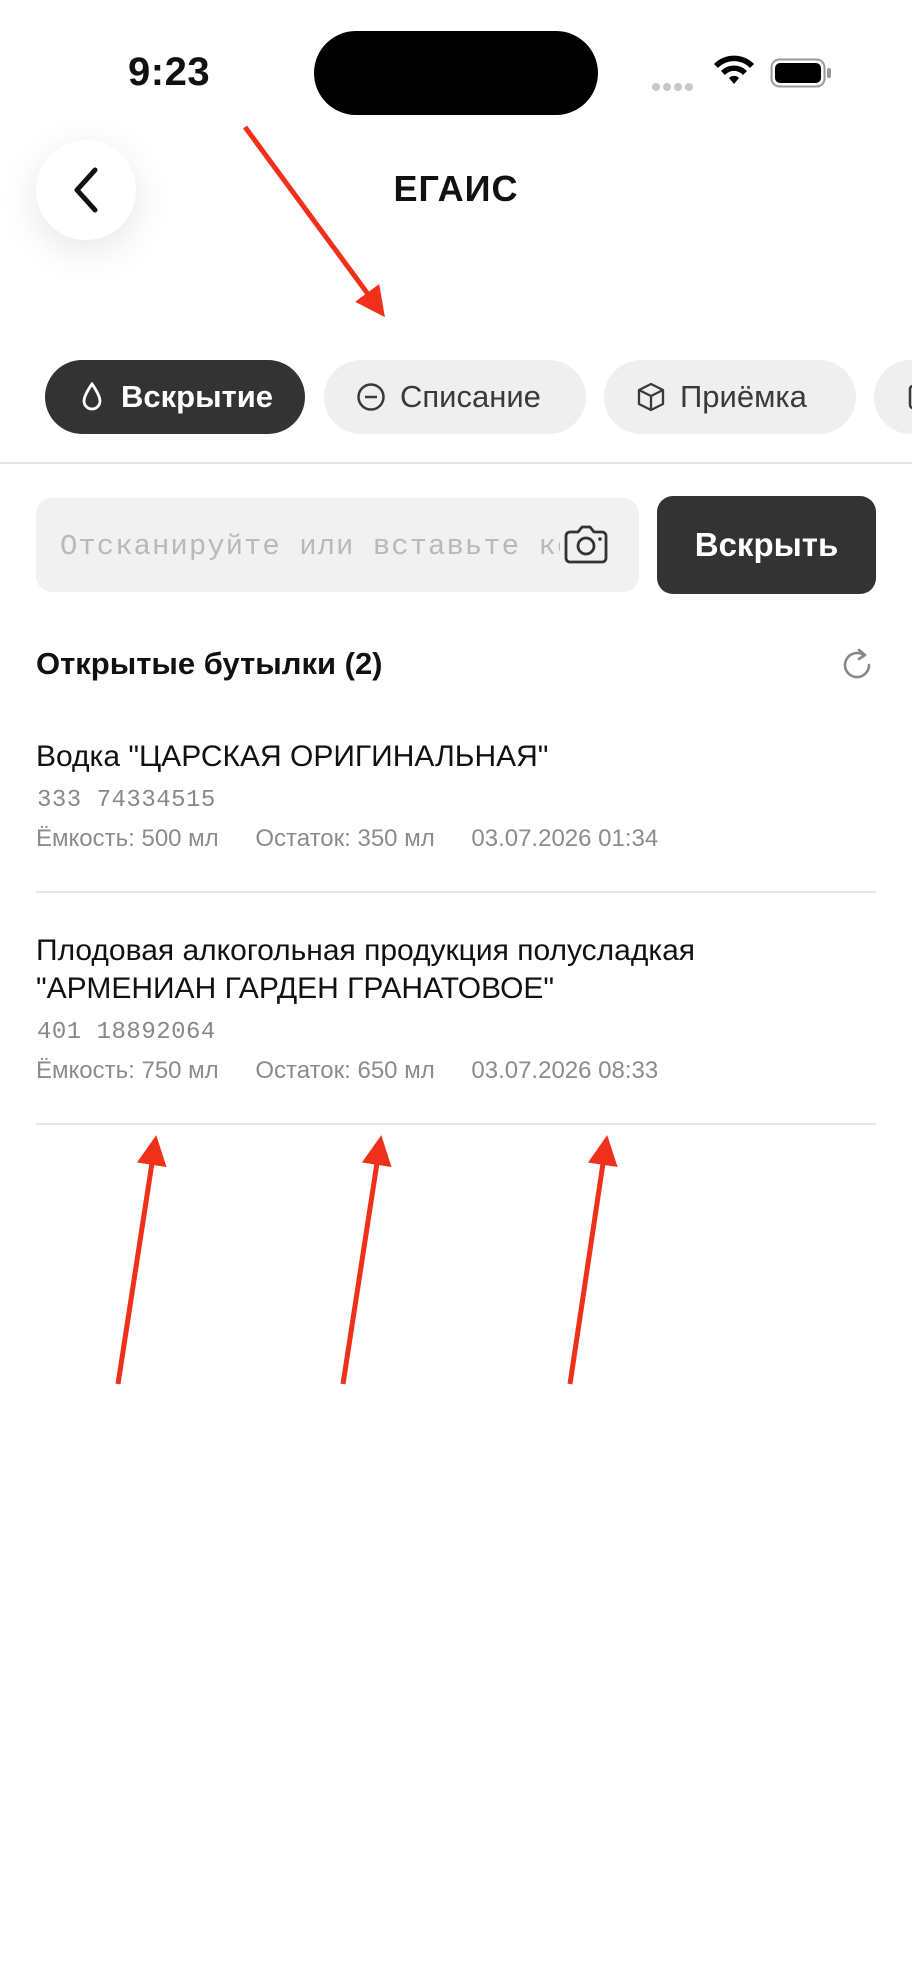 The image size is (912, 1982). What do you see at coordinates (126, 1032) in the screenshot?
I see `bottle-code: 401 18892064` at bounding box center [126, 1032].